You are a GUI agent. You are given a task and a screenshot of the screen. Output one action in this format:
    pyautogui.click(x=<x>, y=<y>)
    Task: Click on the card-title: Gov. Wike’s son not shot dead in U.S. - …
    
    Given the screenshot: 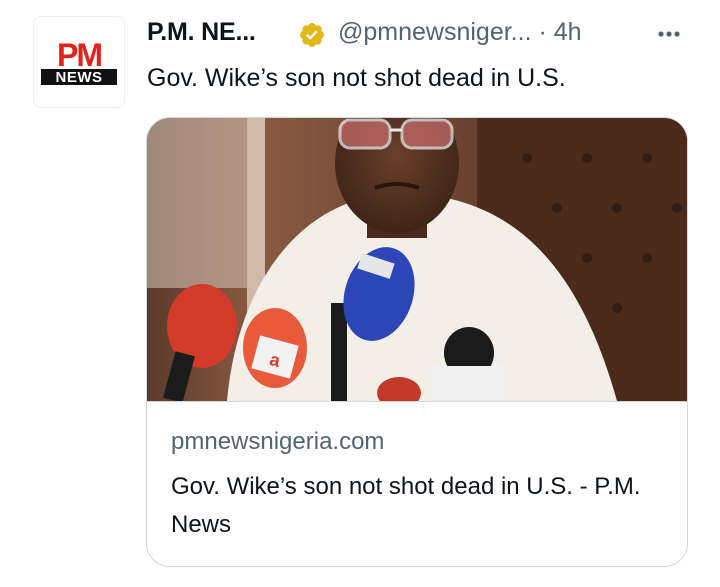 What is the action you would take?
    pyautogui.click(x=421, y=506)
    